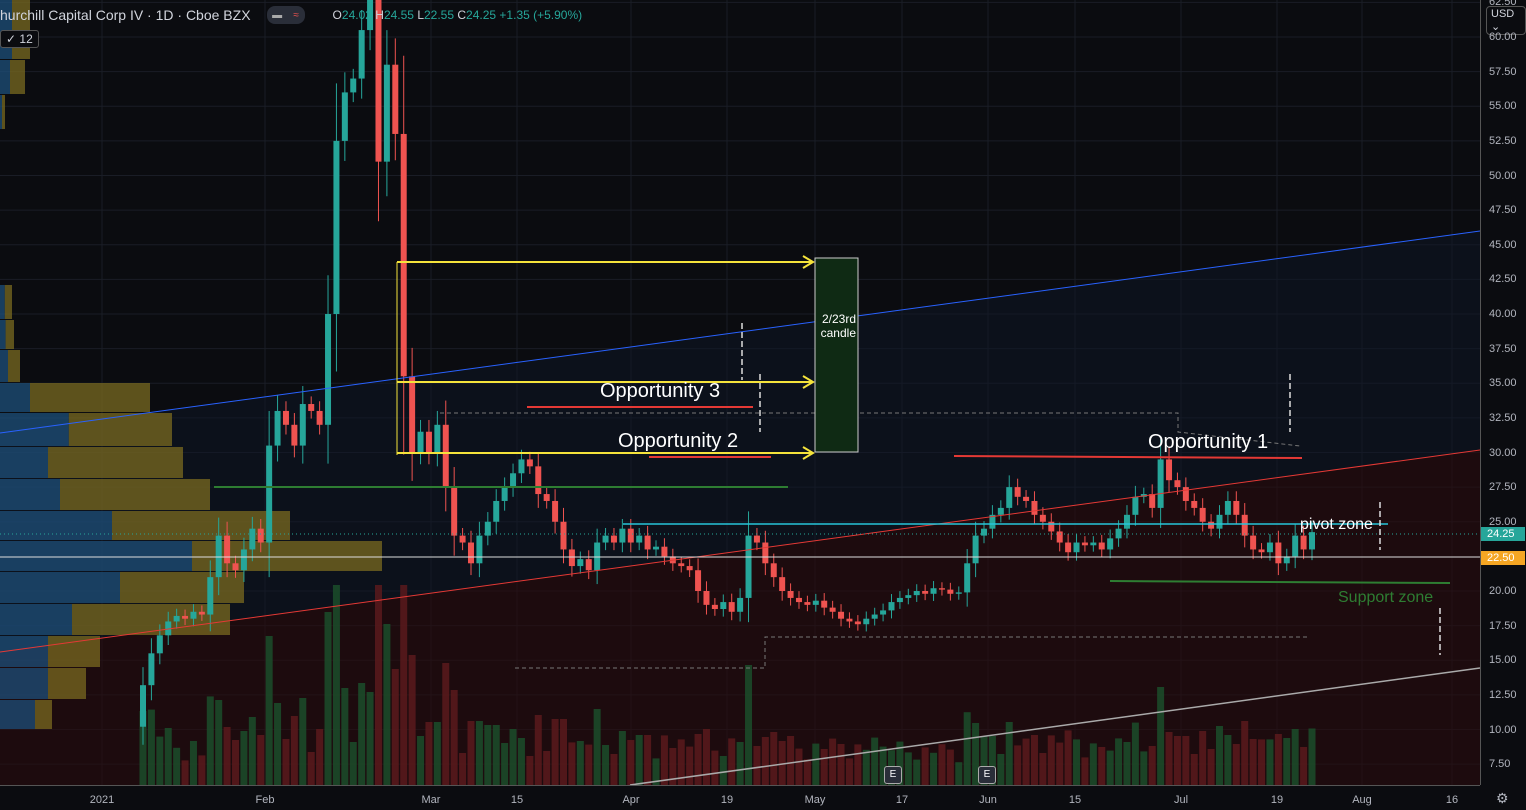 Image resolution: width=1526 pixels, height=810 pixels. Describe the element at coordinates (296, 15) in the screenshot. I see `wave-icon: ≈` at that location.